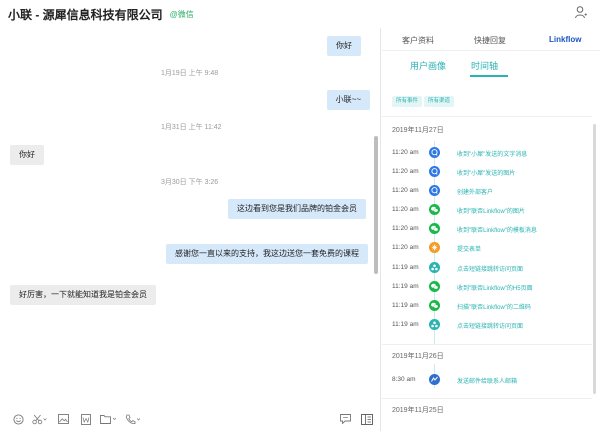 The image size is (600, 431). I want to click on event-time: 8:30 am, so click(404, 379).